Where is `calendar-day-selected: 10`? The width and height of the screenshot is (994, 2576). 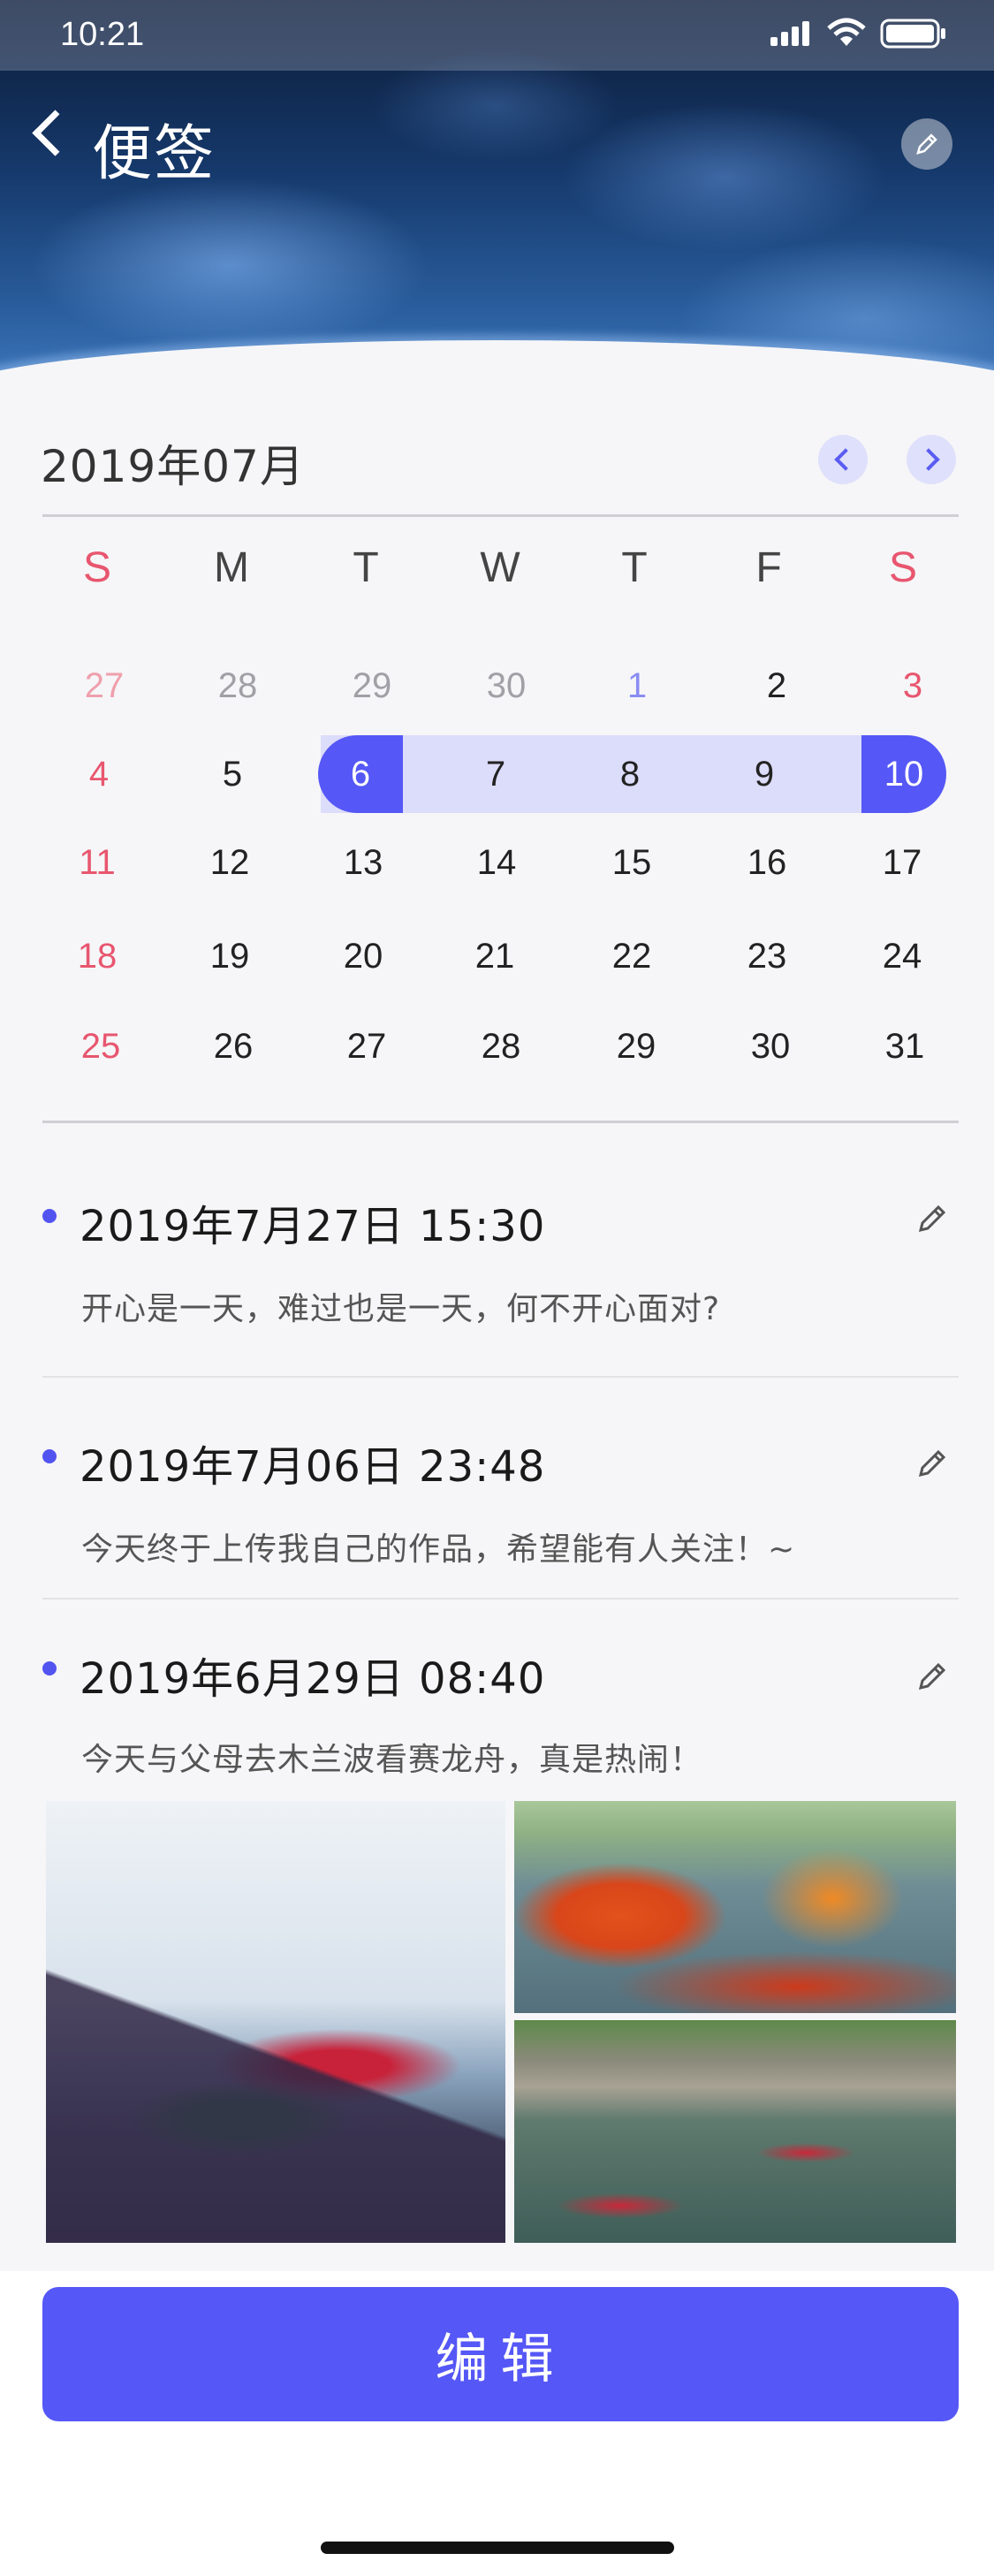
calendar-day-selected: 10 is located at coordinates (904, 774).